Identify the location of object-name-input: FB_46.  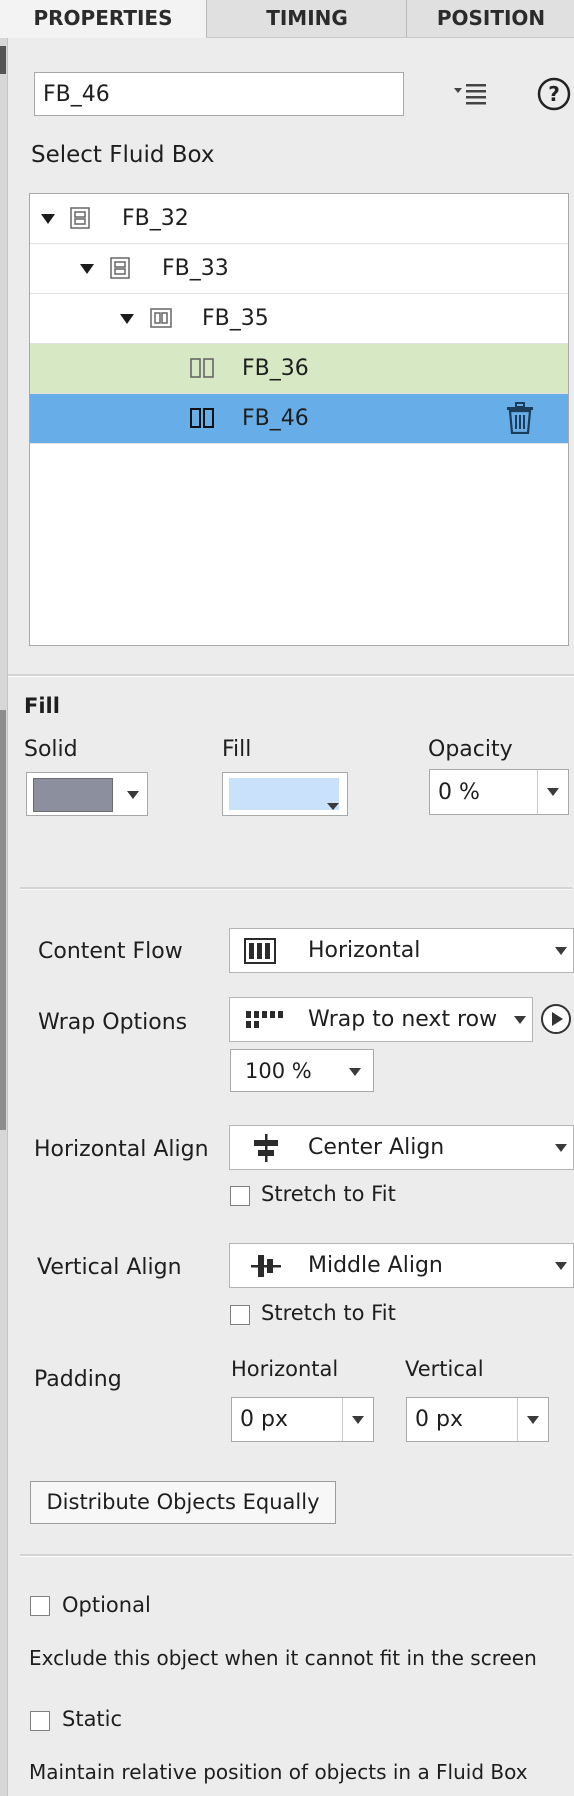
(219, 94).